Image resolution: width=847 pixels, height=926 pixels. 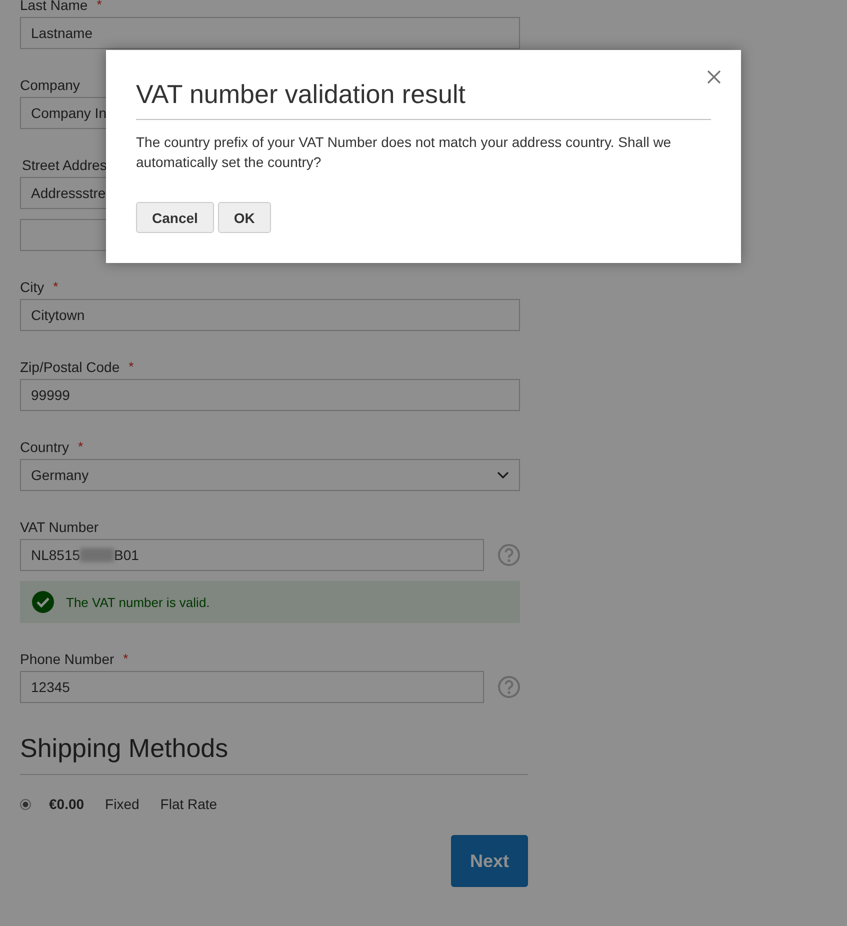 I want to click on radio-button, so click(x=25, y=804).